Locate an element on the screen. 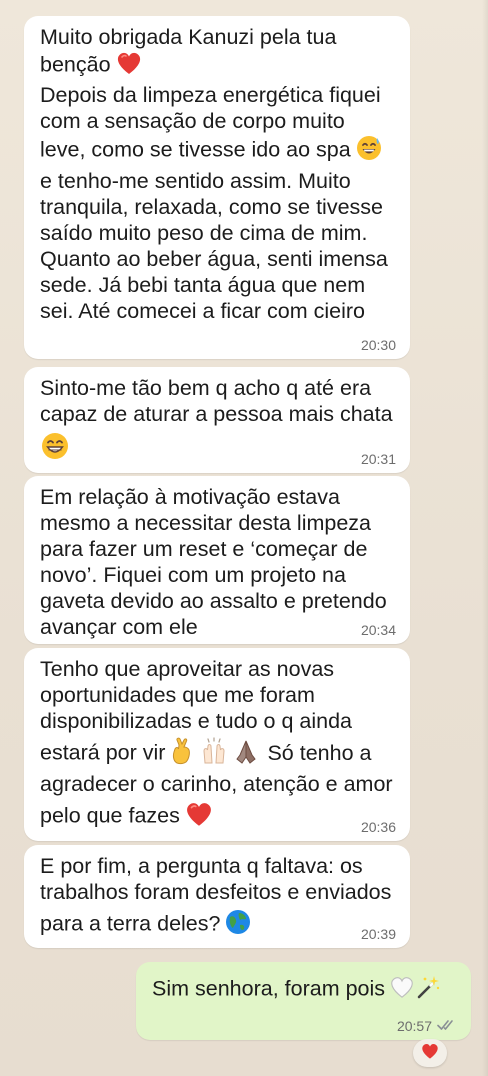 The height and width of the screenshot is (1076, 488). white-heart-icon is located at coordinates (402, 990).